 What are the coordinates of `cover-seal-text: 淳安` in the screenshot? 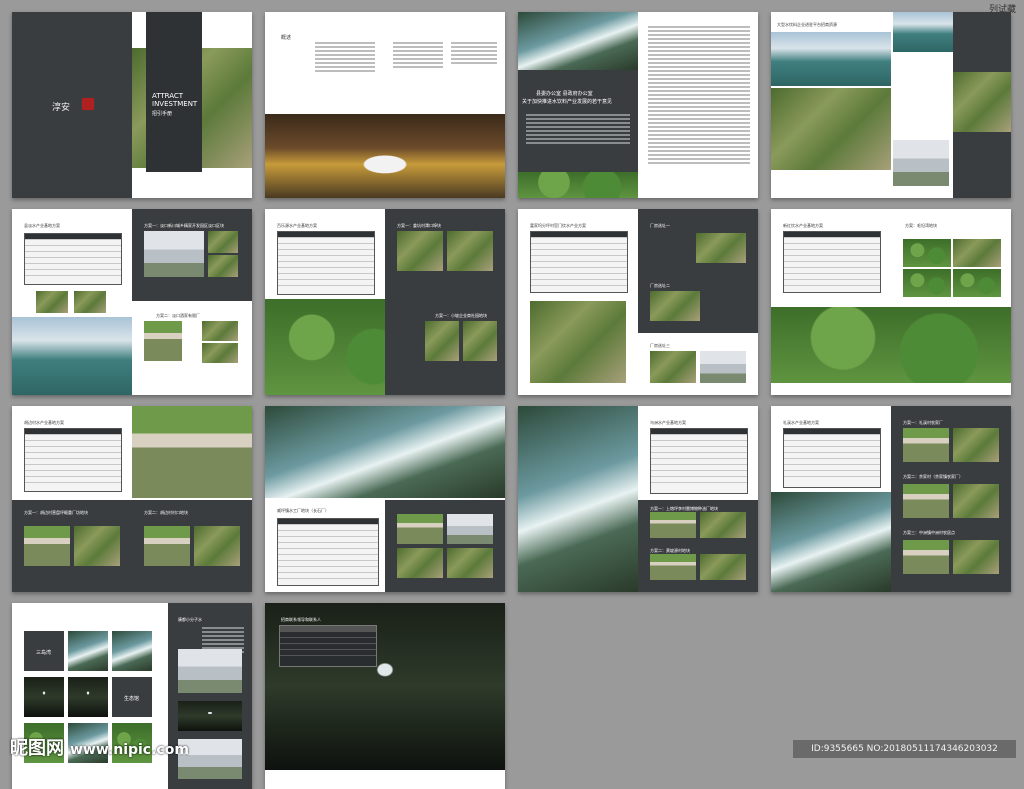 It's located at (61, 108).